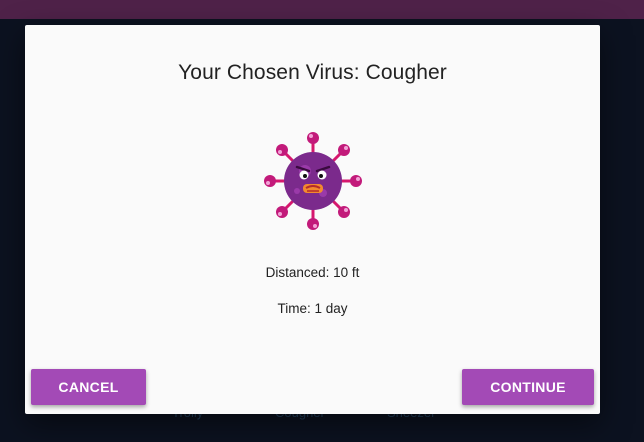  Describe the element at coordinates (312, 72) in the screenshot. I see `dialog-title: Your Chosen Virus: Cougher` at that location.